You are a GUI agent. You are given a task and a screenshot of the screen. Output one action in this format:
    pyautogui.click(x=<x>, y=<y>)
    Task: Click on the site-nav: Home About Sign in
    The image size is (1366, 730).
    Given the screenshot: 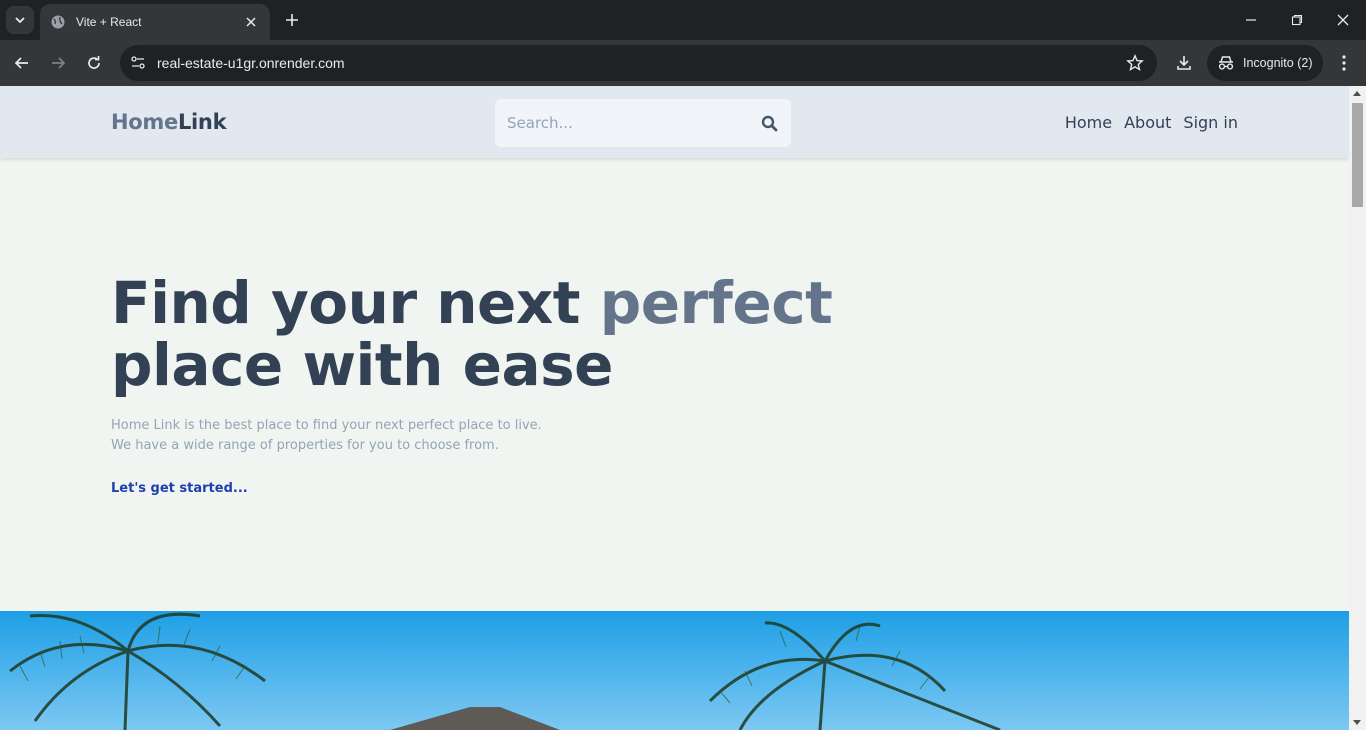 What is the action you would take?
    pyautogui.click(x=1151, y=122)
    